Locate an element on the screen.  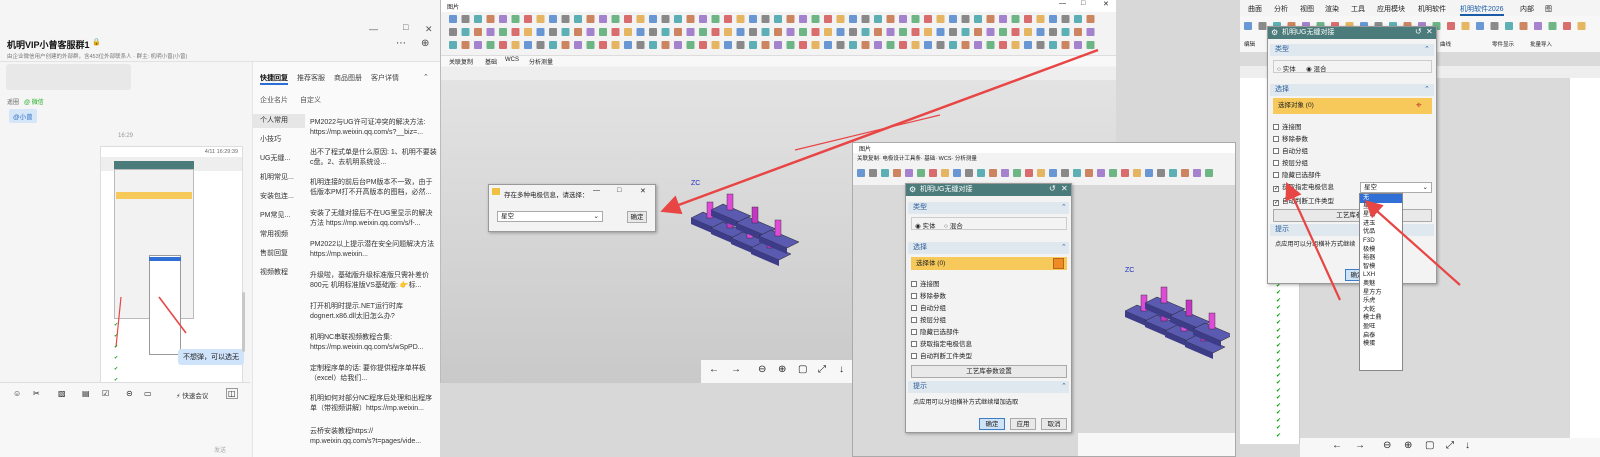
subtab-custom: 自定义 is located at coordinates (310, 100).